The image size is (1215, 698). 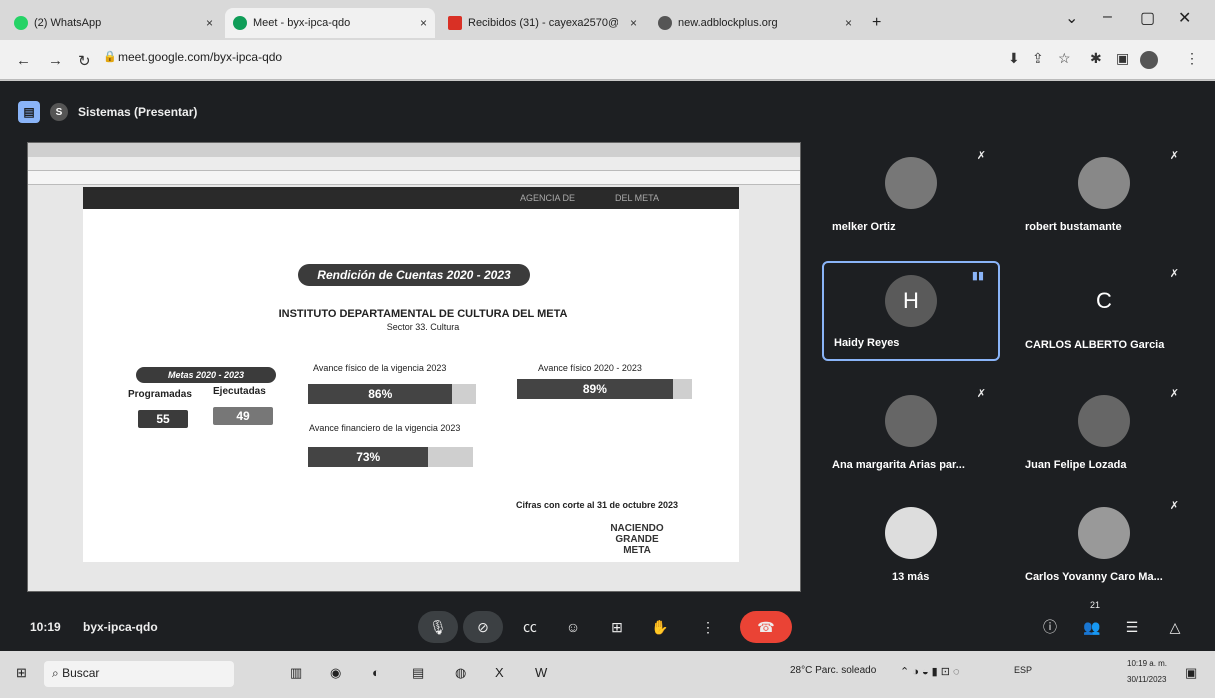 What do you see at coordinates (84, 61) in the screenshot?
I see `reload-icon: ↻` at bounding box center [84, 61].